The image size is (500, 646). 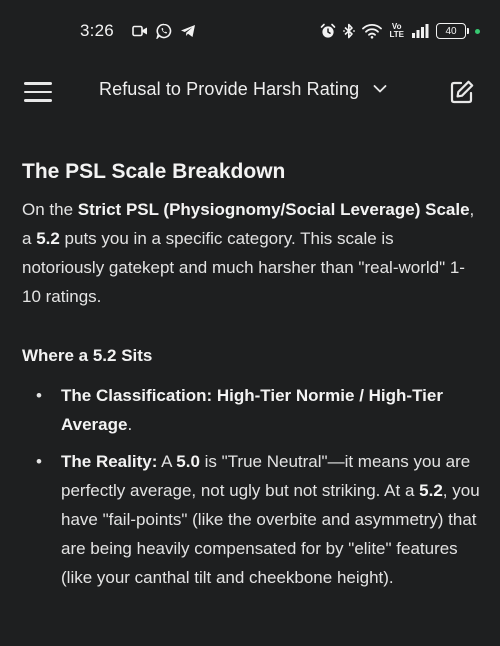 I want to click on conversation-title-dropdown: Refusal to Provide Harsh Rating, so click(x=243, y=89).